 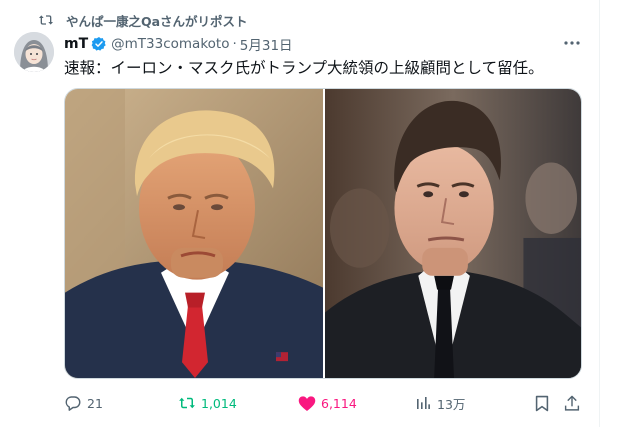 I want to click on verified-badge-icon, so click(x=99, y=44).